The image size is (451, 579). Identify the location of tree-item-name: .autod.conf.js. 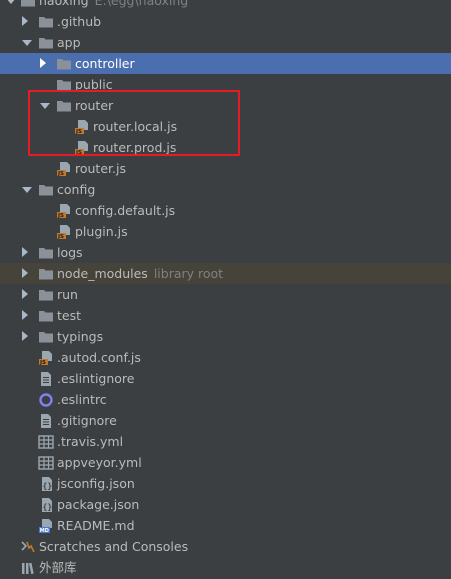
(99, 357).